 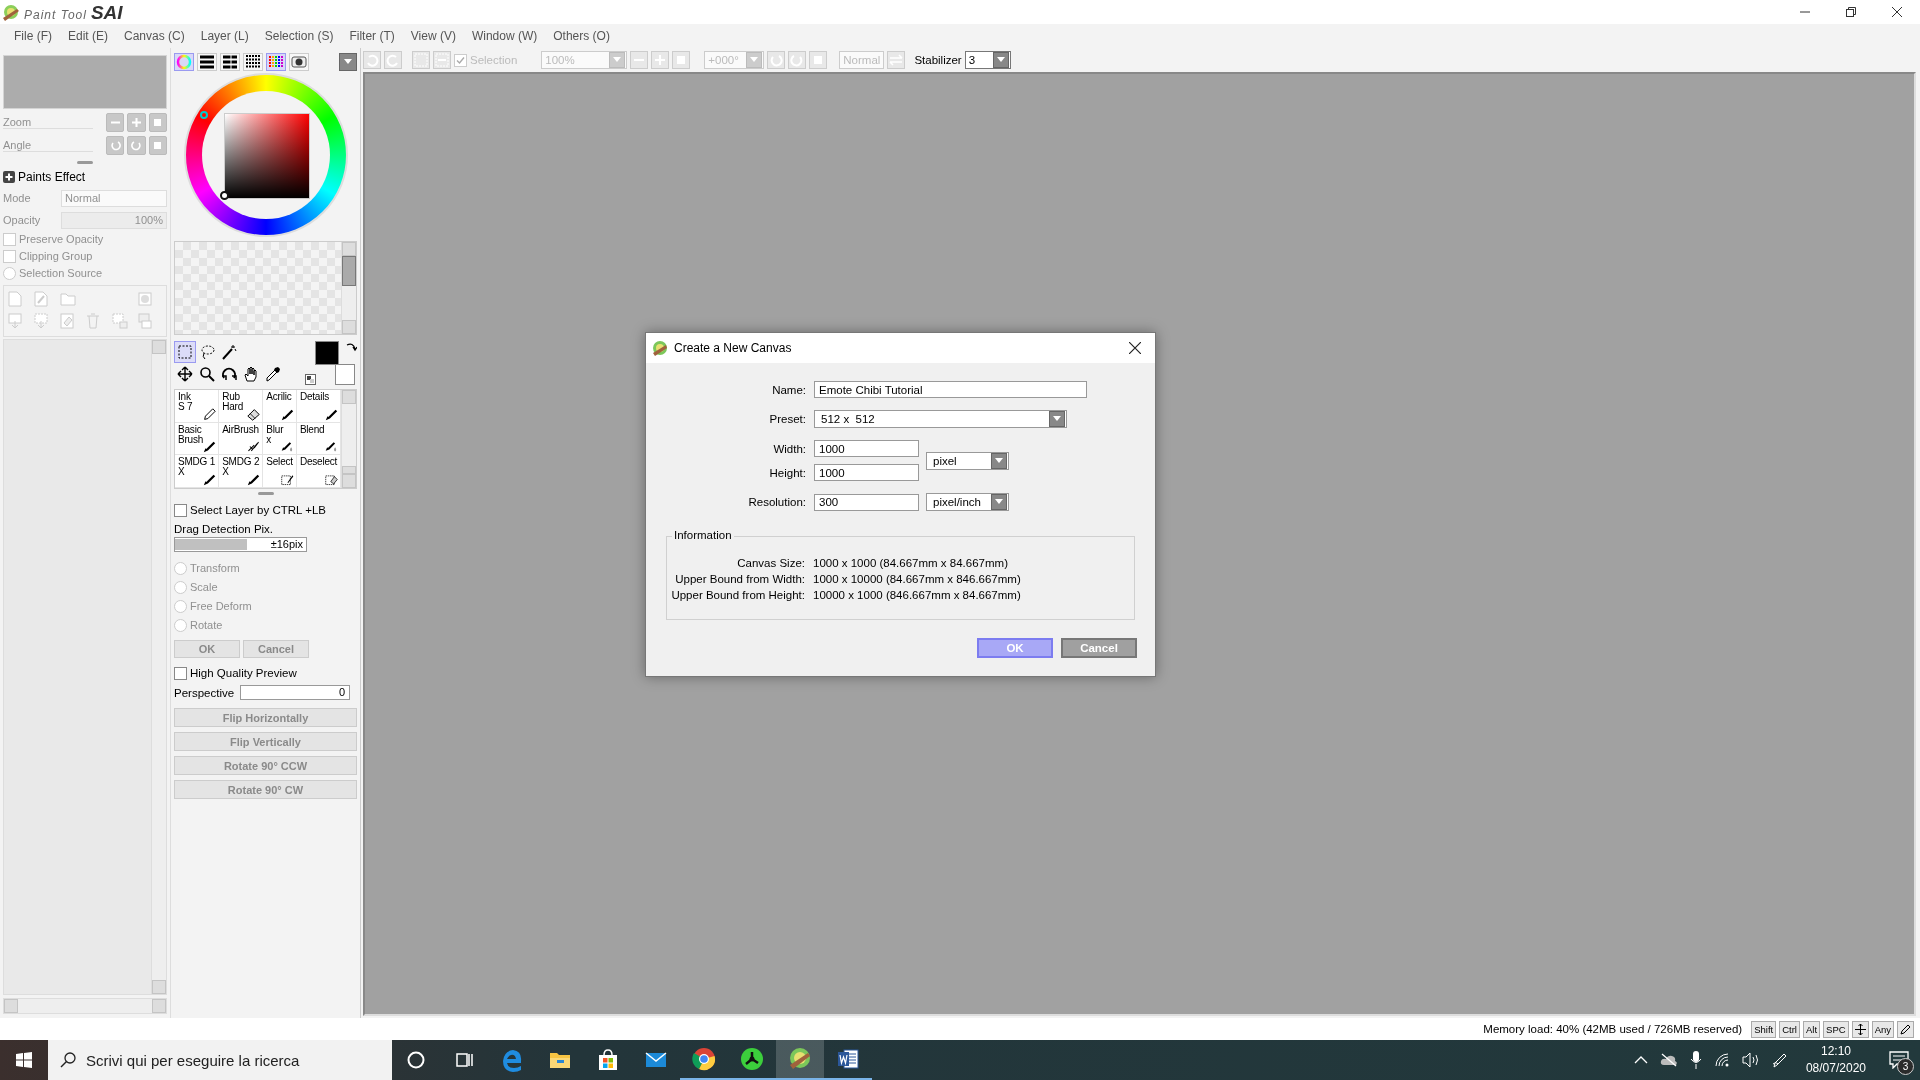 What do you see at coordinates (967, 502) in the screenshot?
I see `unit-dropdown: pixel/inch` at bounding box center [967, 502].